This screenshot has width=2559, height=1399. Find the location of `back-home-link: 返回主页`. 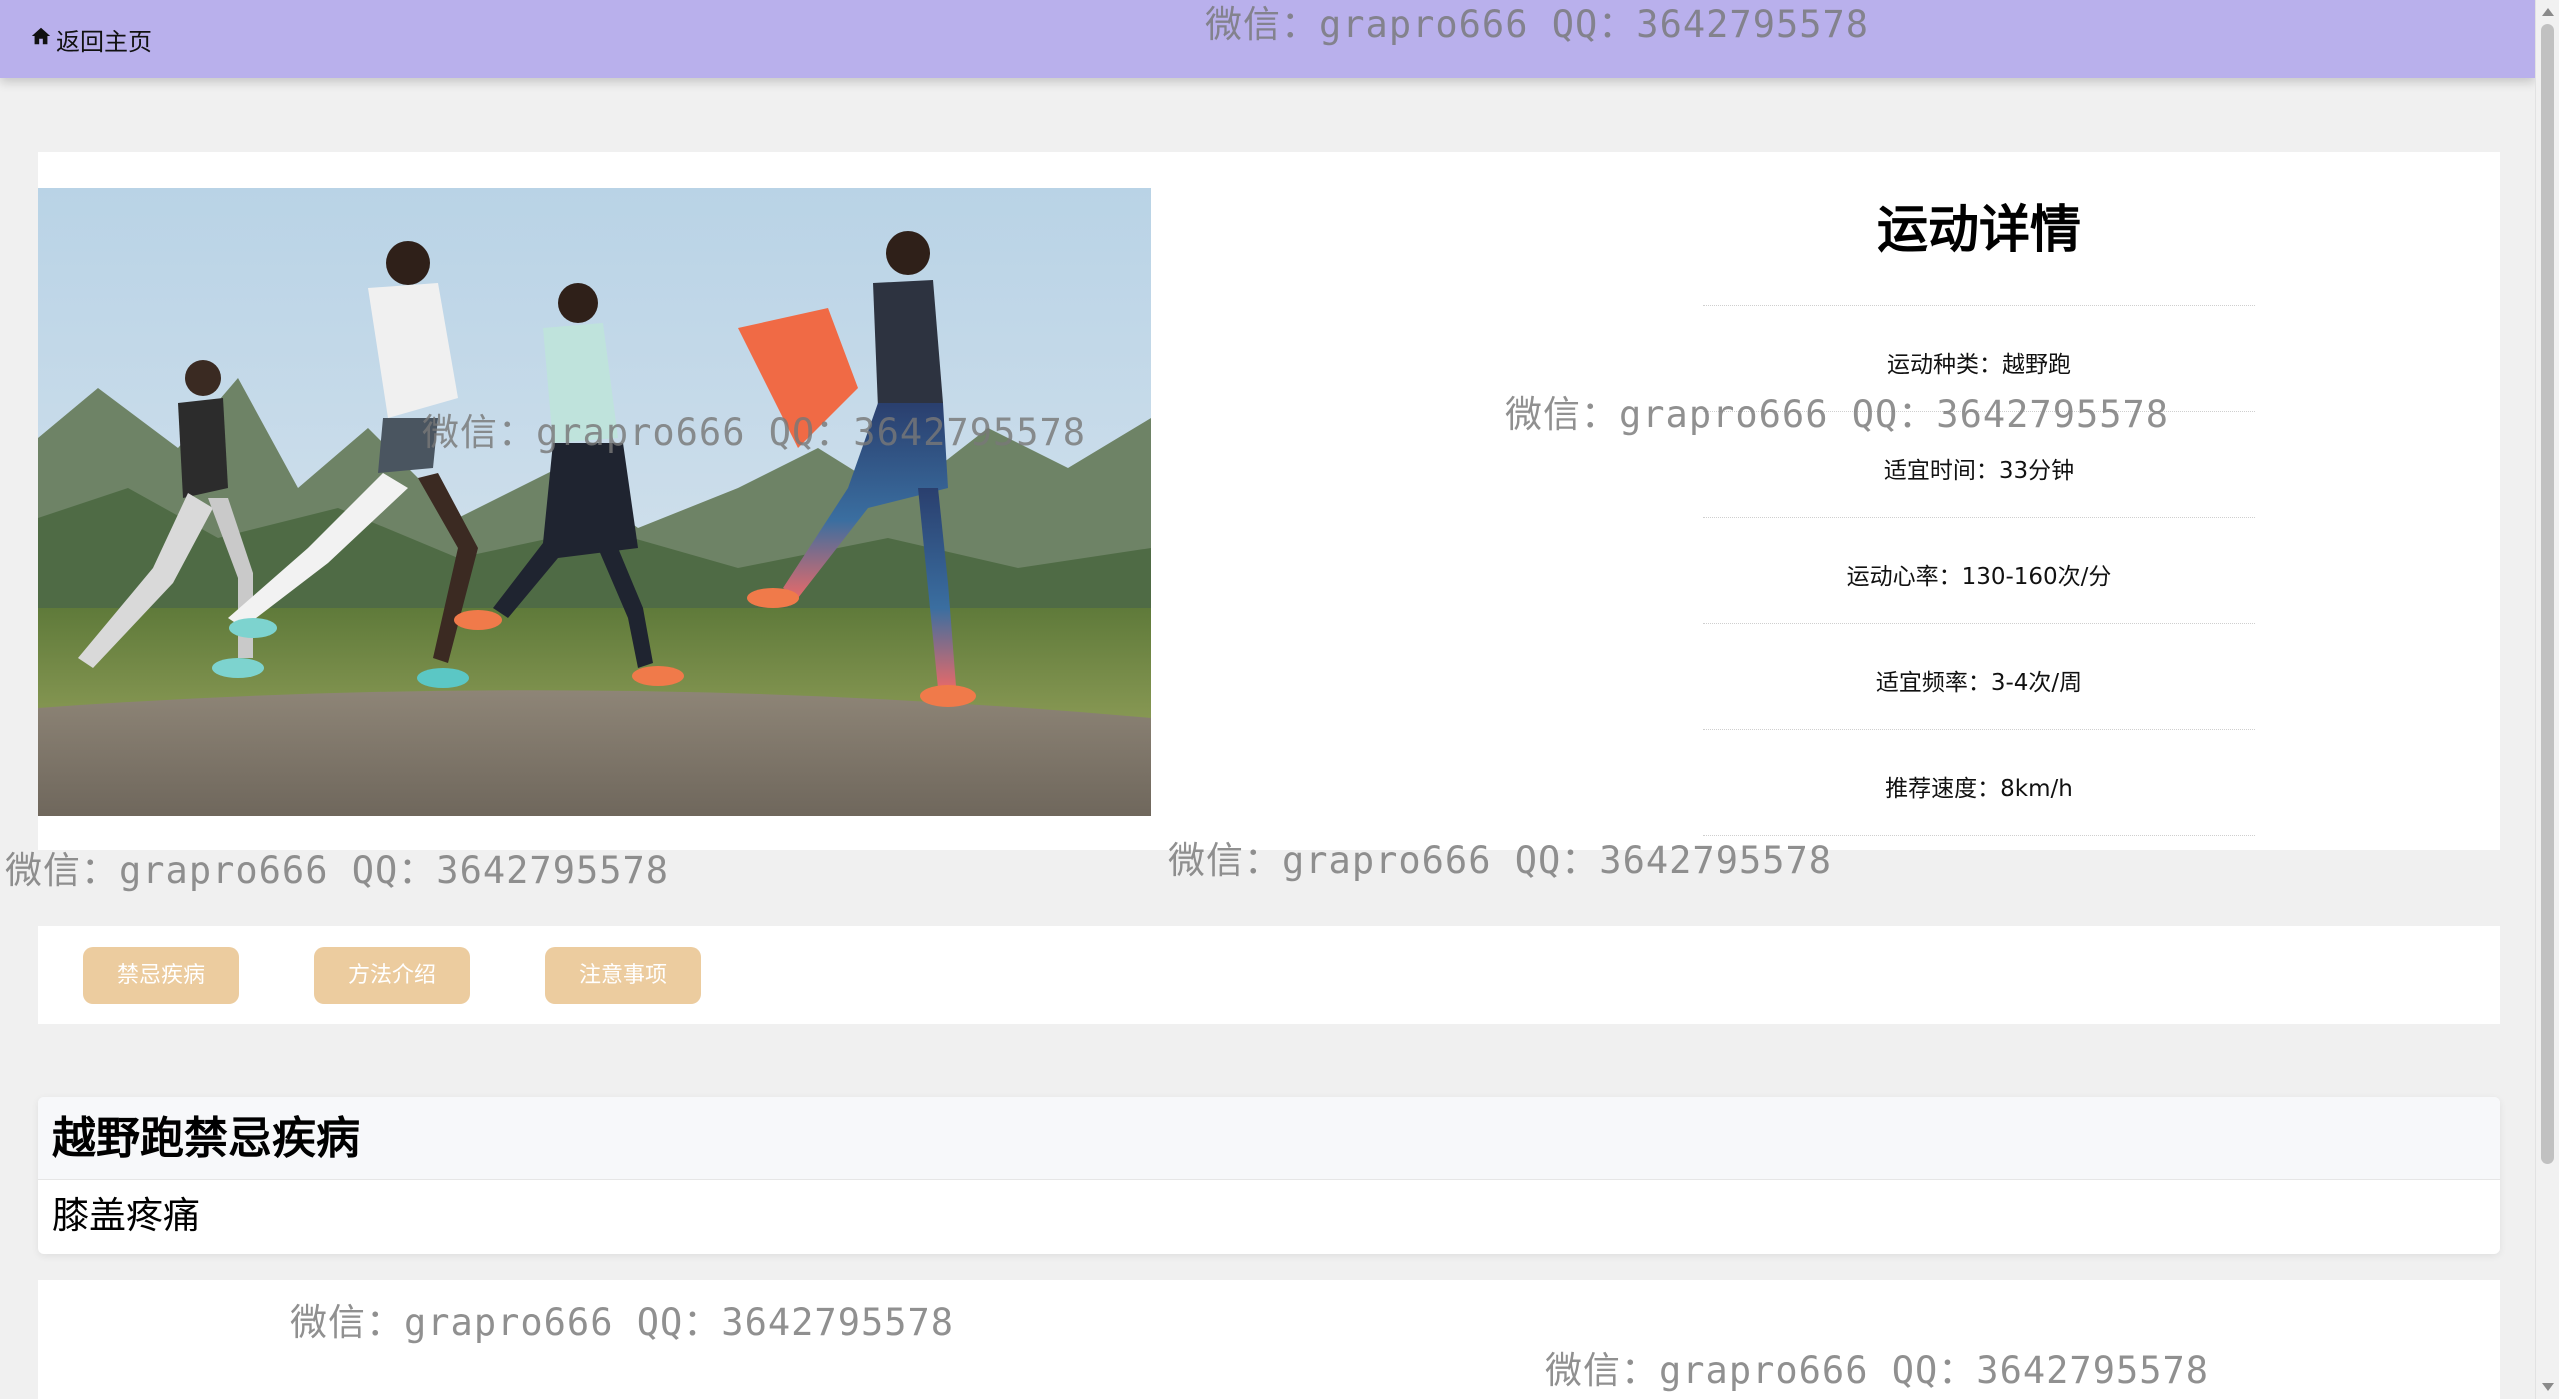

back-home-link: 返回主页 is located at coordinates (91, 39).